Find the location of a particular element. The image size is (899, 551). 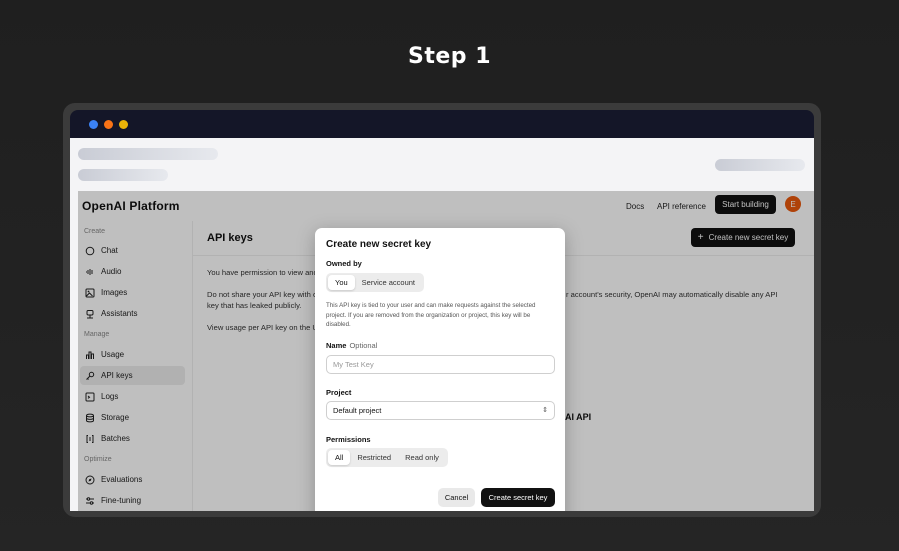

window-dot-orange-icon is located at coordinates (108, 124).